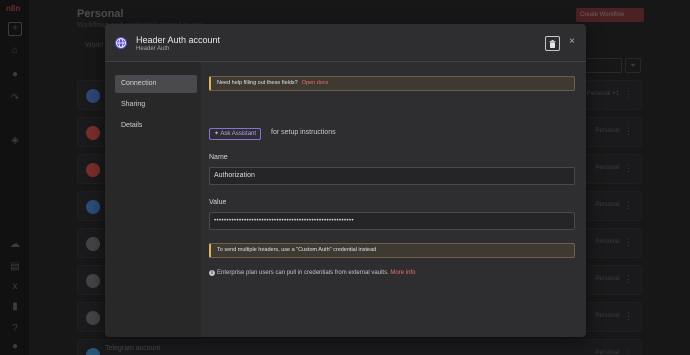  What do you see at coordinates (156, 105) in the screenshot?
I see `sidebar-item-sharing: Sharing` at bounding box center [156, 105].